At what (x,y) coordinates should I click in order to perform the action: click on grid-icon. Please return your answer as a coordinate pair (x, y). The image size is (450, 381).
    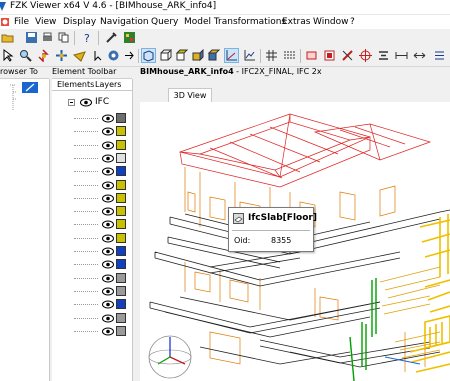
    Looking at the image, I should click on (271, 55).